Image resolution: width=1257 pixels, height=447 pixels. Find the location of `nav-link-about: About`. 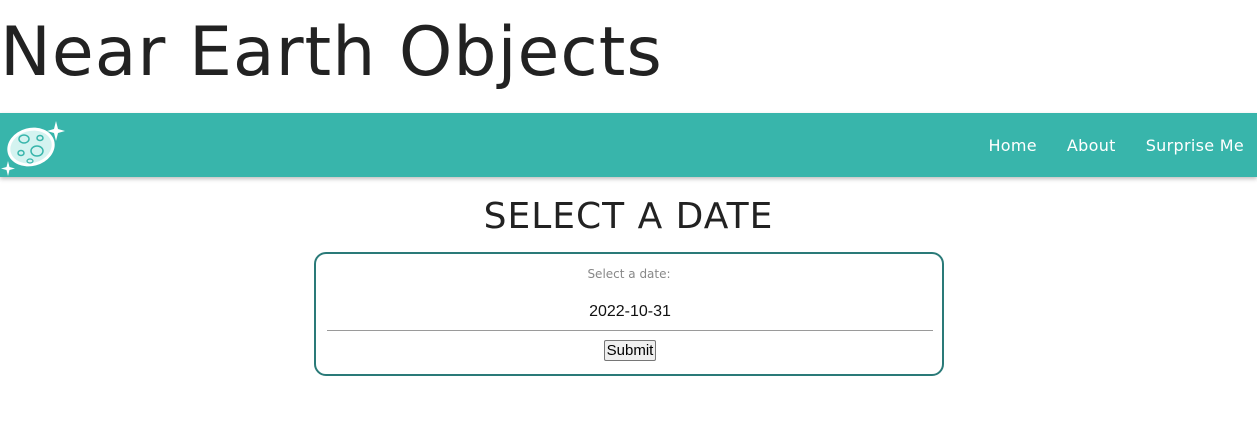

nav-link-about: About is located at coordinates (1091, 145).